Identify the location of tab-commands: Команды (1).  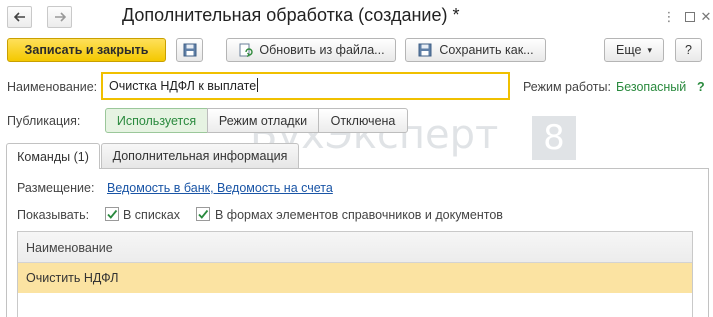
(53, 156).